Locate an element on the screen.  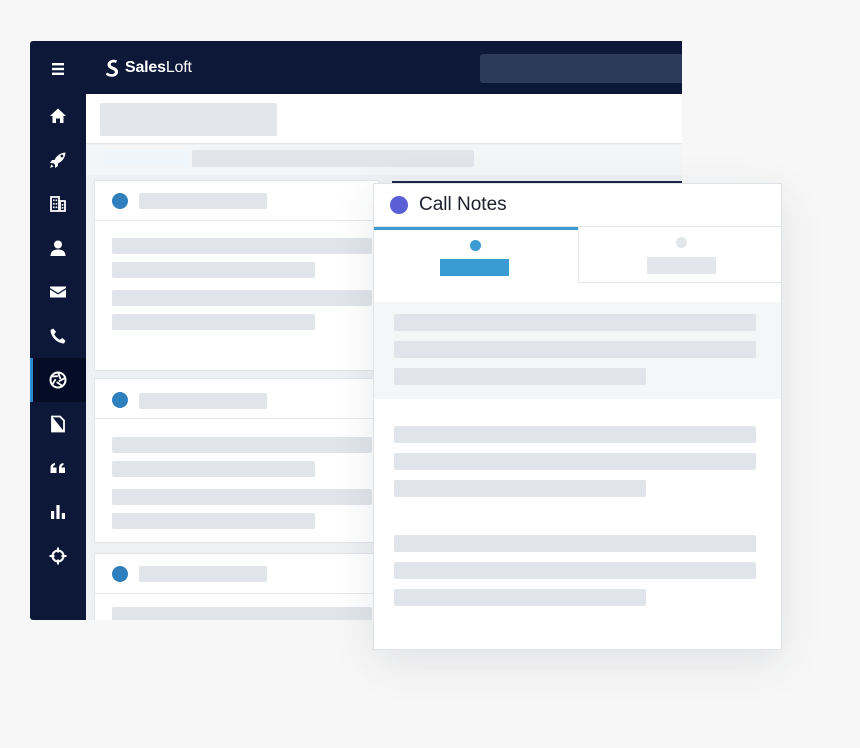
panel-header: Call Notes is located at coordinates (577, 205).